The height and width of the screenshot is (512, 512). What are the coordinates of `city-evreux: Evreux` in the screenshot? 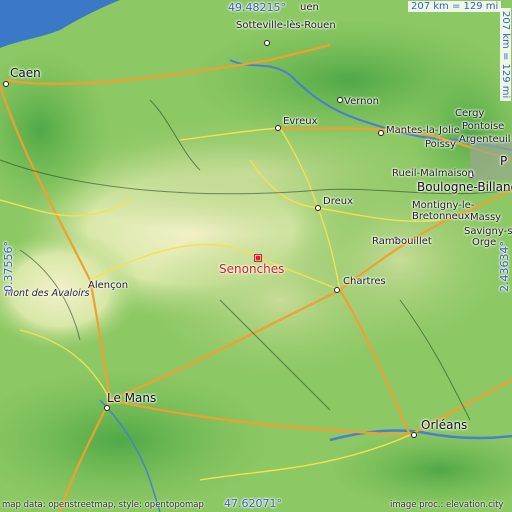 It's located at (300, 121).